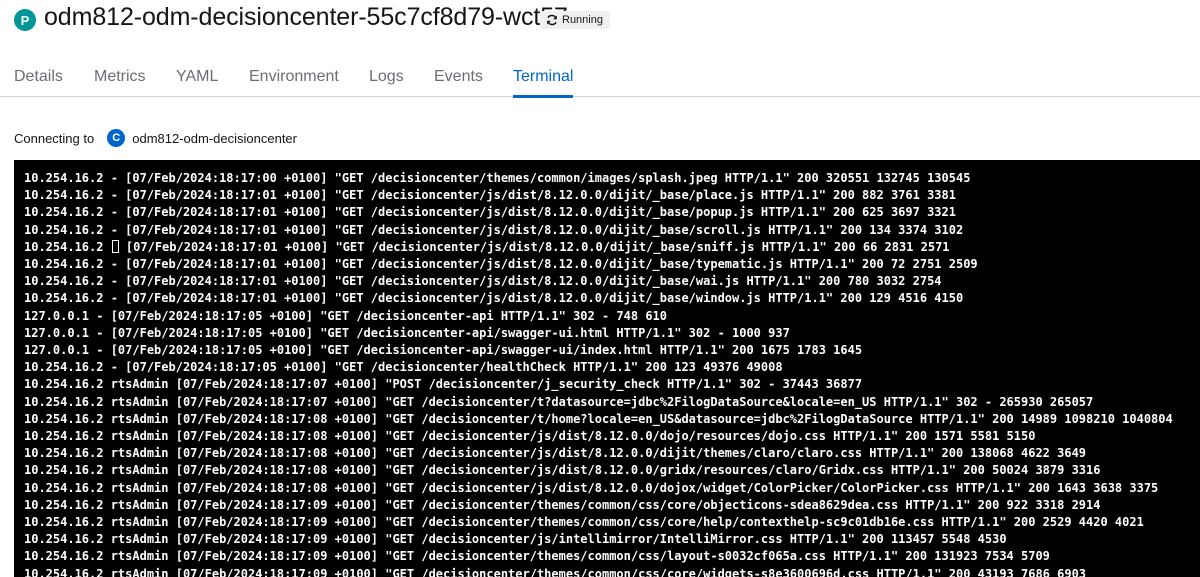  I want to click on container-selector: odm812-odm-decisioncenter, so click(214, 138).